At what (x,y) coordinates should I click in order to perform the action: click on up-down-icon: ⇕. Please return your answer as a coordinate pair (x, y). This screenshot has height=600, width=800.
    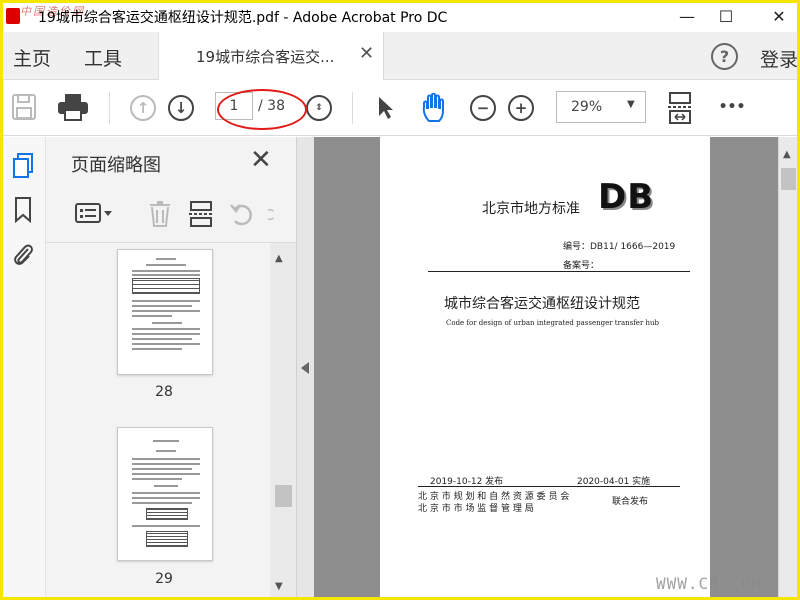
    Looking at the image, I should click on (319, 108).